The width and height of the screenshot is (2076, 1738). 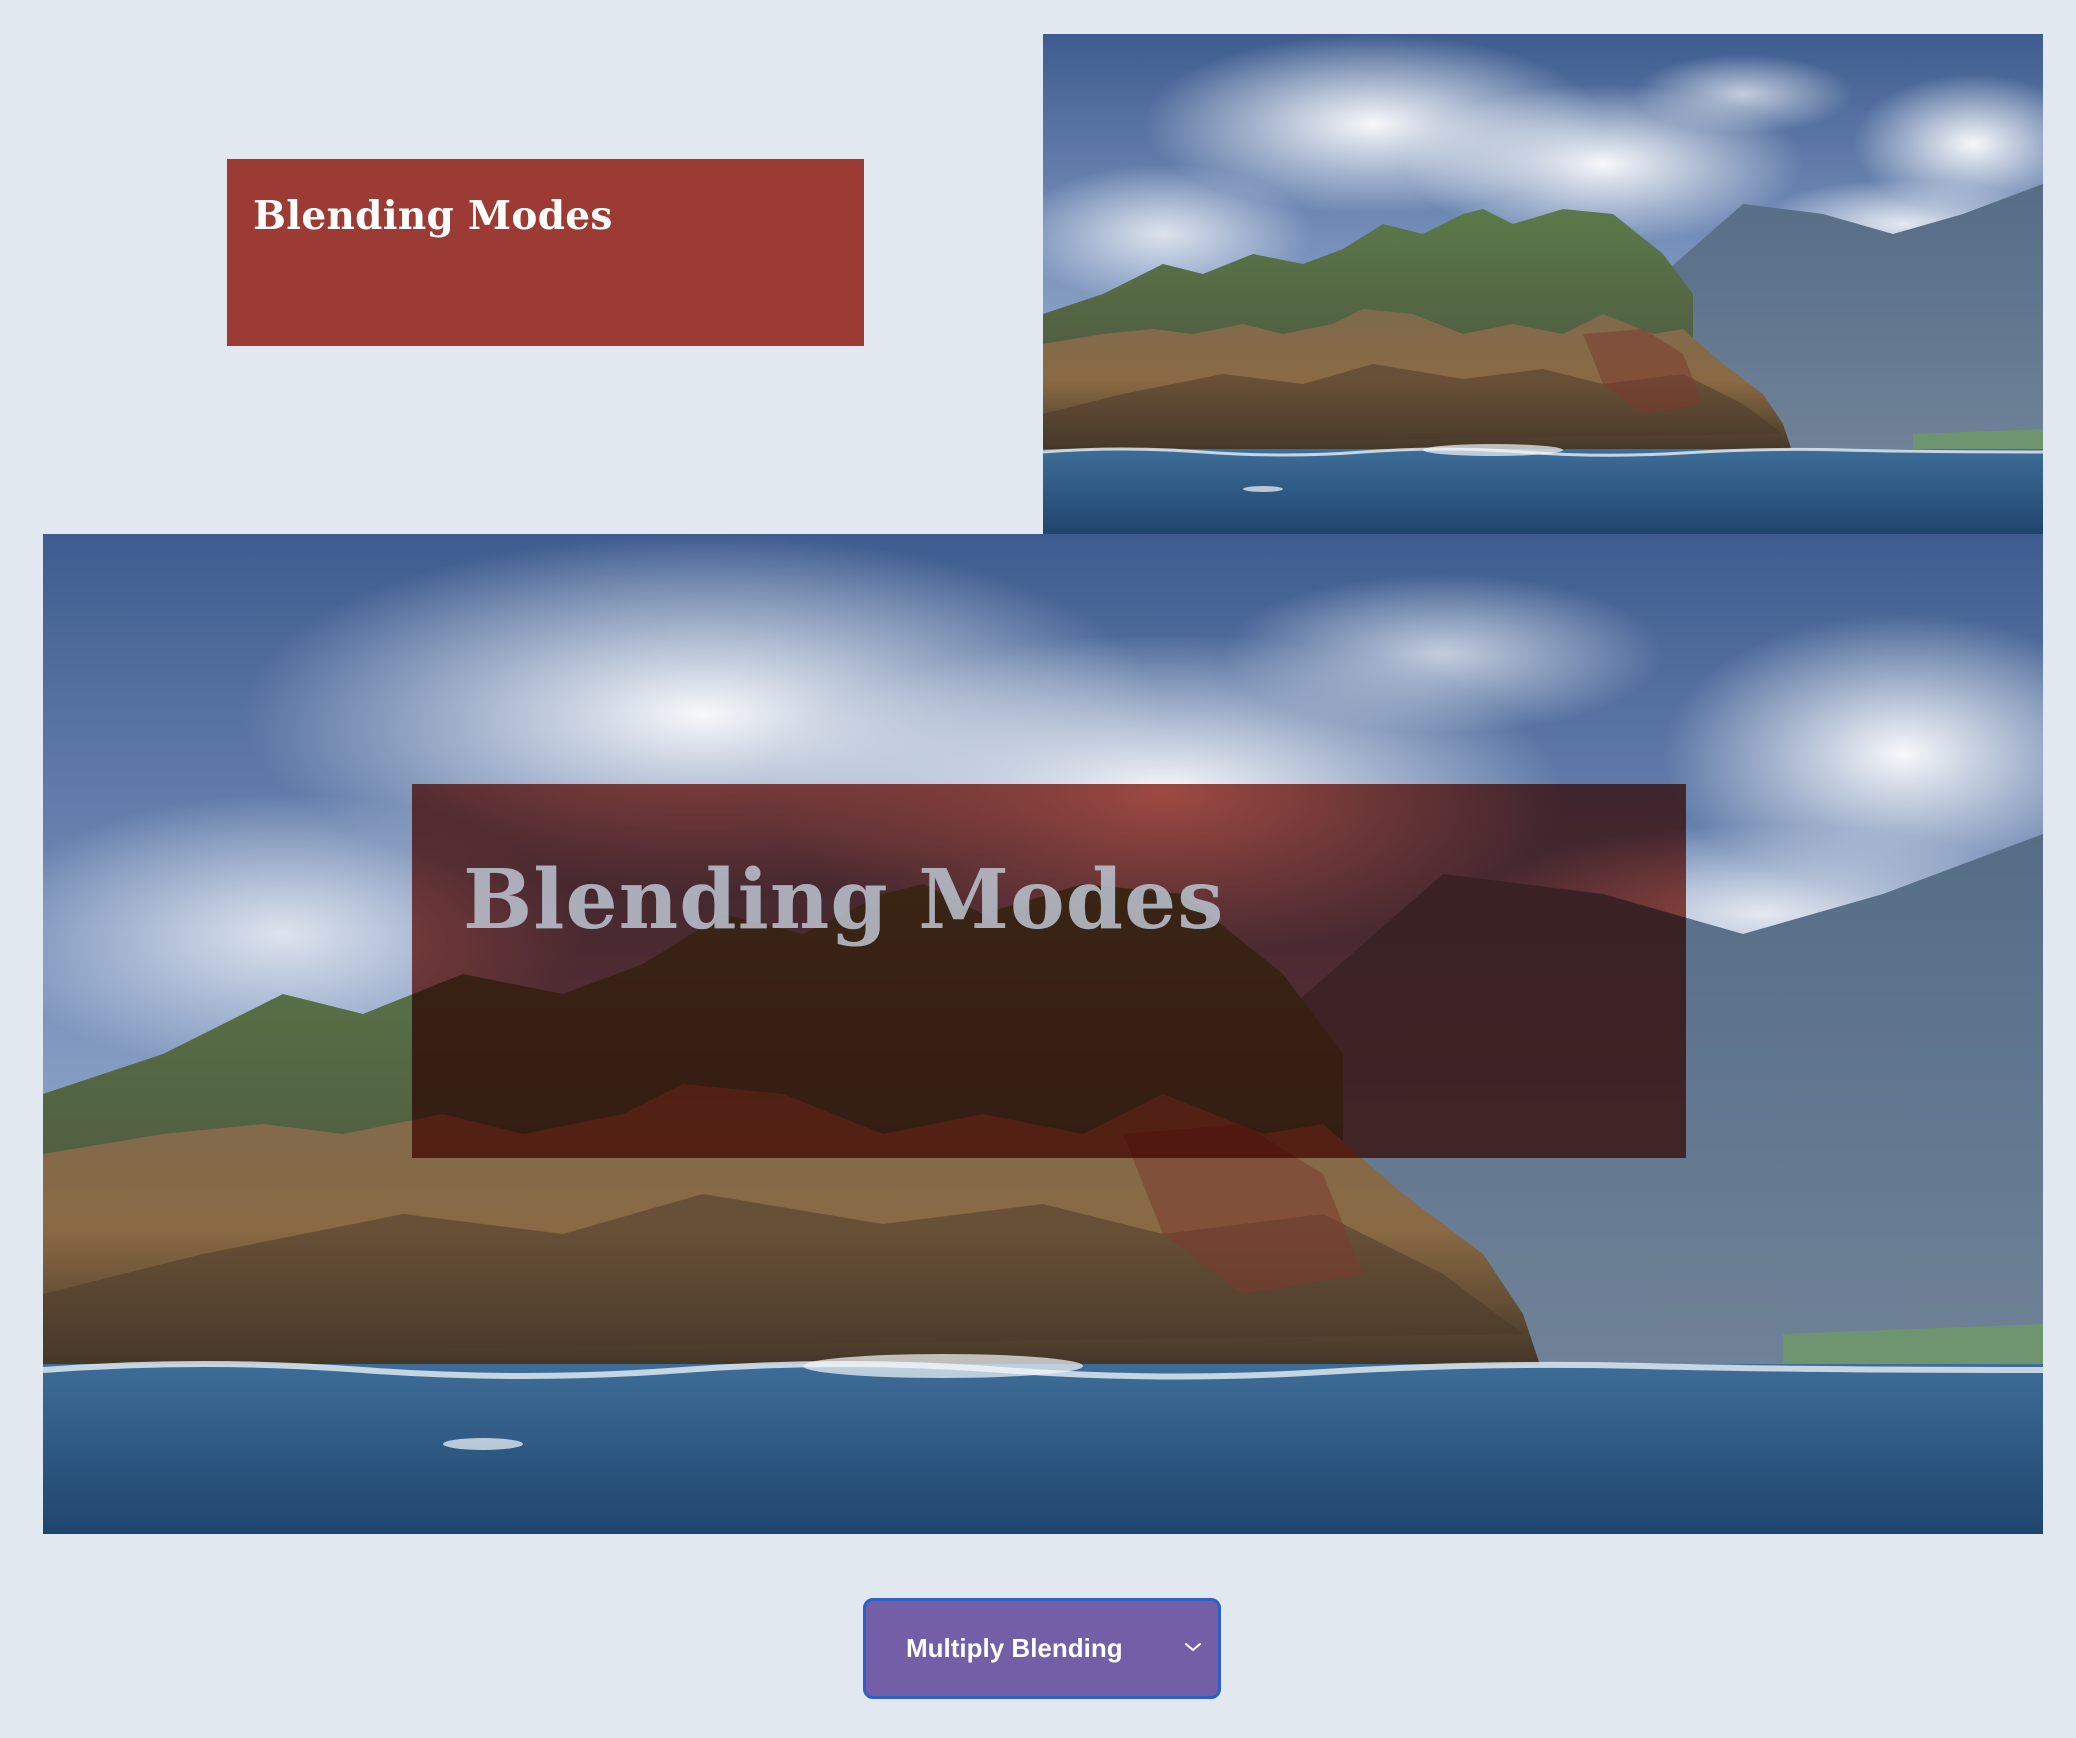 I want to click on landscape-thumbnail, so click(x=1543, y=284).